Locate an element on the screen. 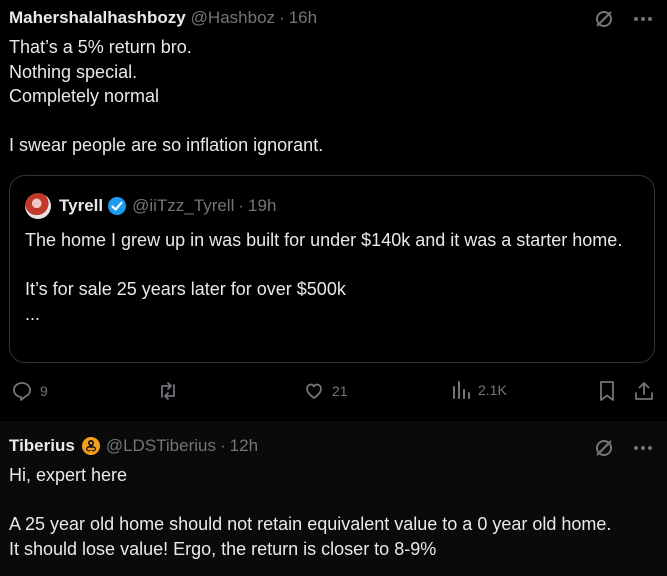 The height and width of the screenshot is (576, 667). author-name: Mahershalalhashbozy is located at coordinates (97, 18).